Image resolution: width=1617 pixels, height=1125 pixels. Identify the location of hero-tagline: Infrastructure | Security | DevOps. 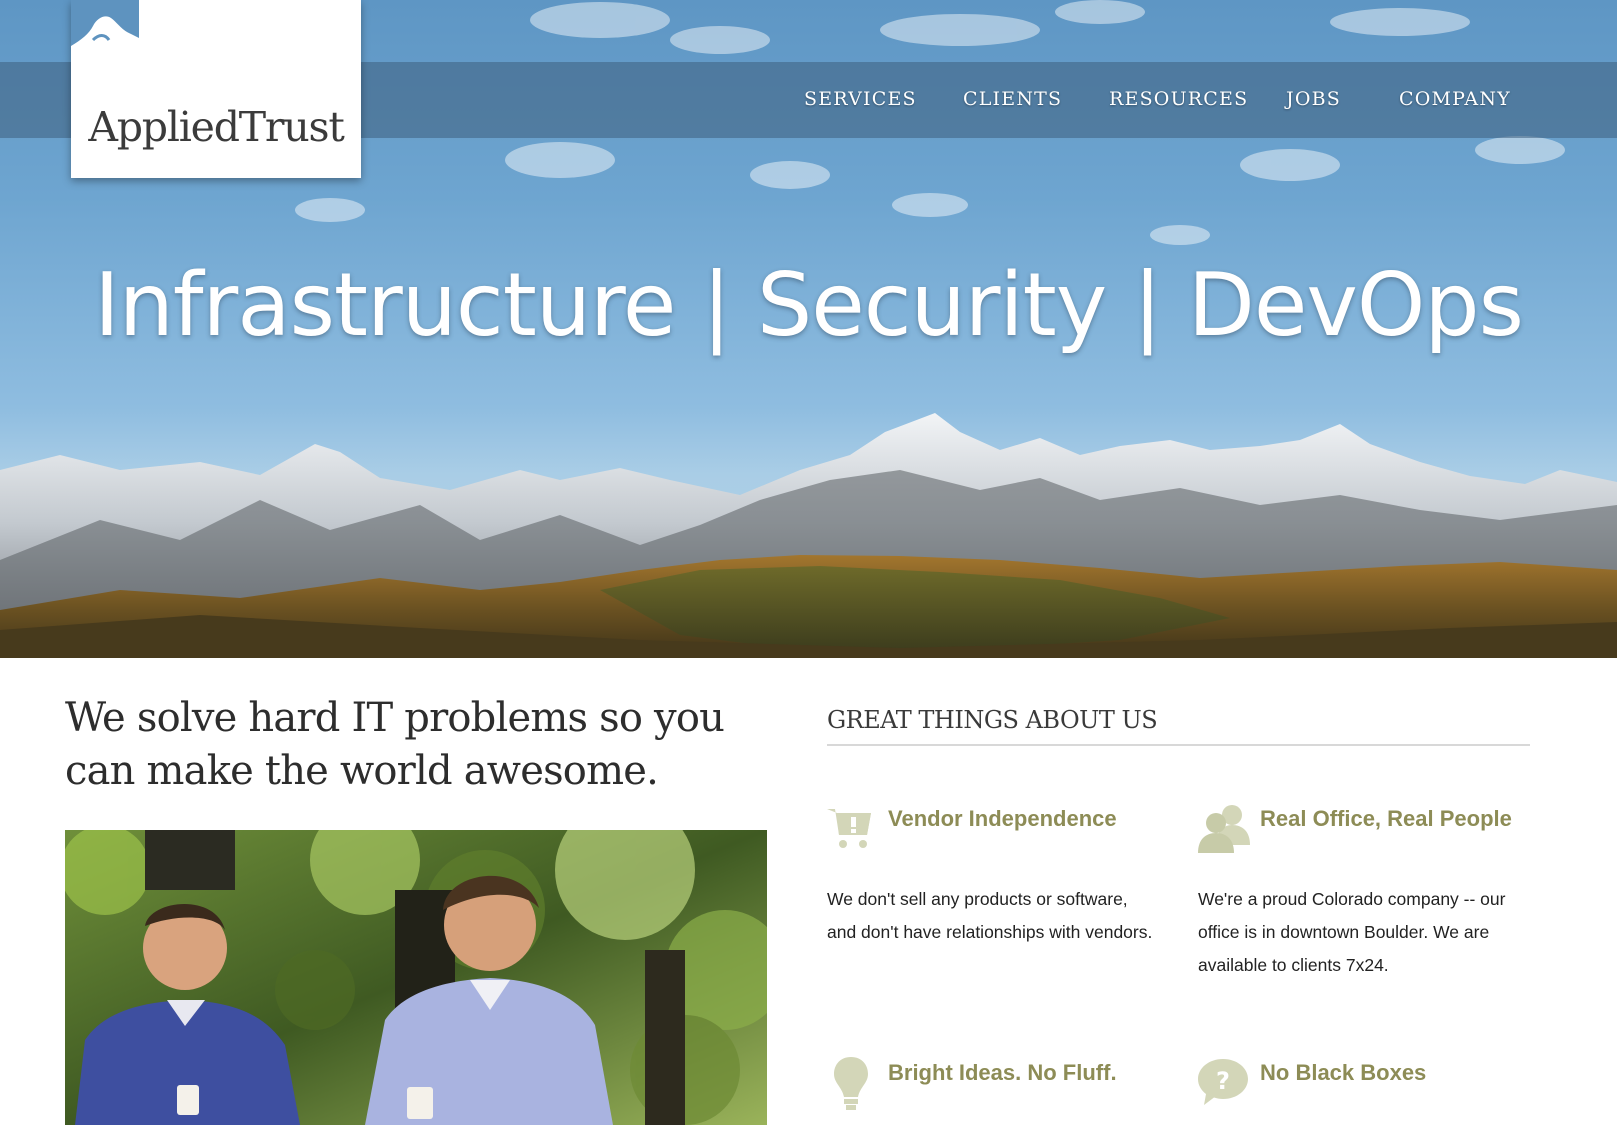
(809, 305).